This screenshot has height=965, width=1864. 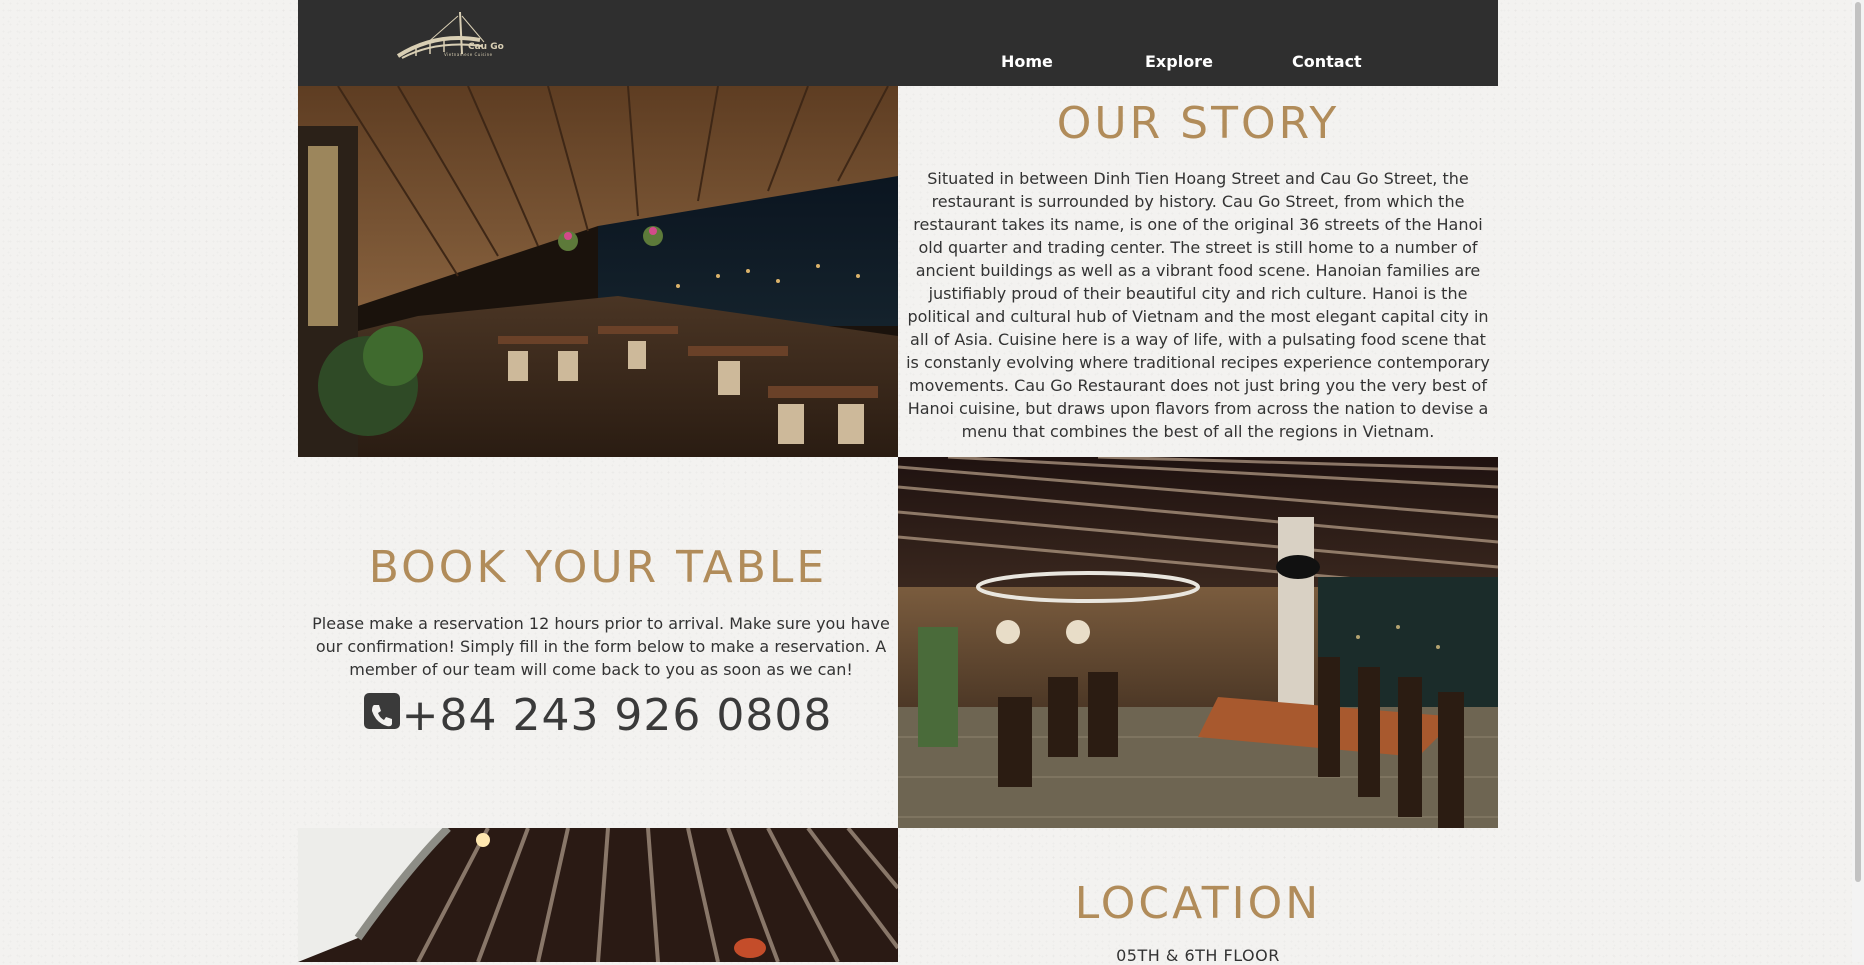 I want to click on phone-icon, so click(x=381, y=711).